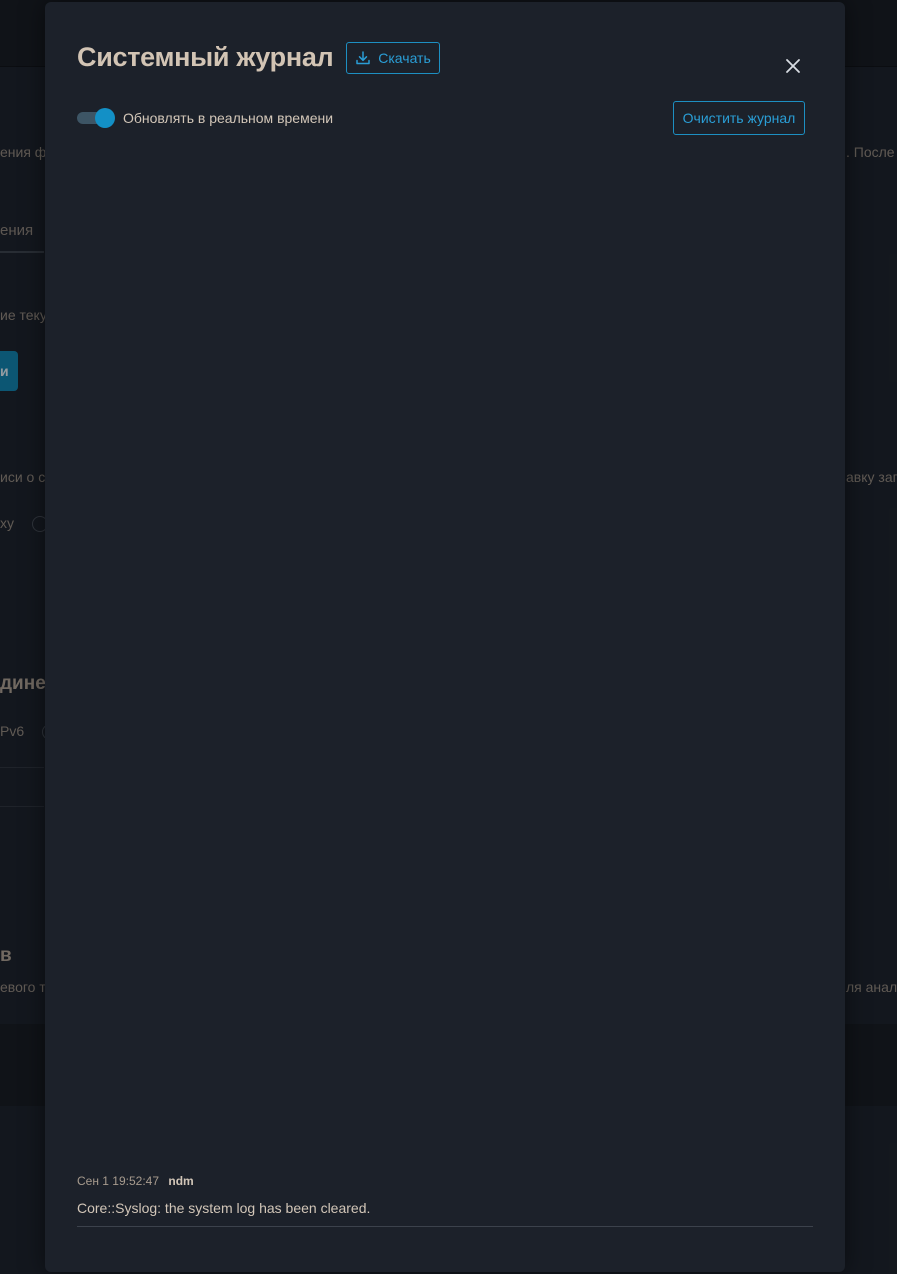 This screenshot has height=1274, width=897. Describe the element at coordinates (228, 118) in the screenshot. I see `realtime-toggle-label: Обновлять в реальном времени` at that location.